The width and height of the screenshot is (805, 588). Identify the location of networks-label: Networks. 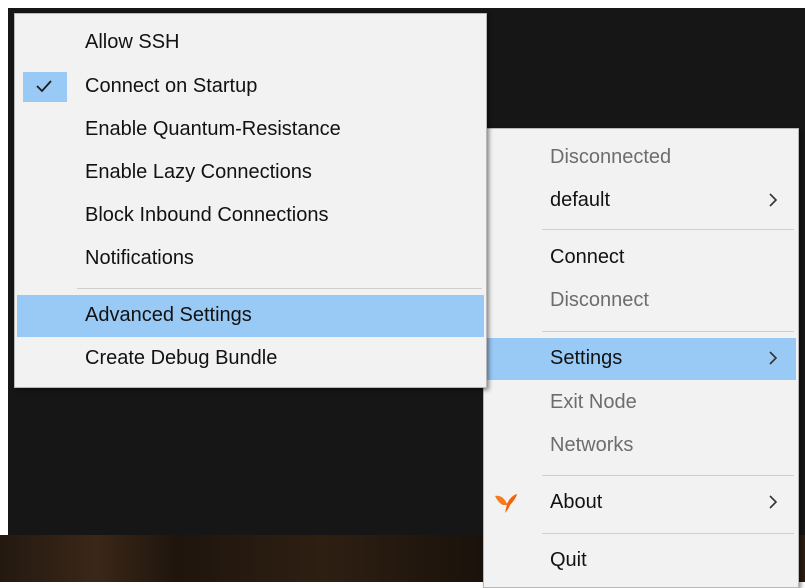
(592, 445).